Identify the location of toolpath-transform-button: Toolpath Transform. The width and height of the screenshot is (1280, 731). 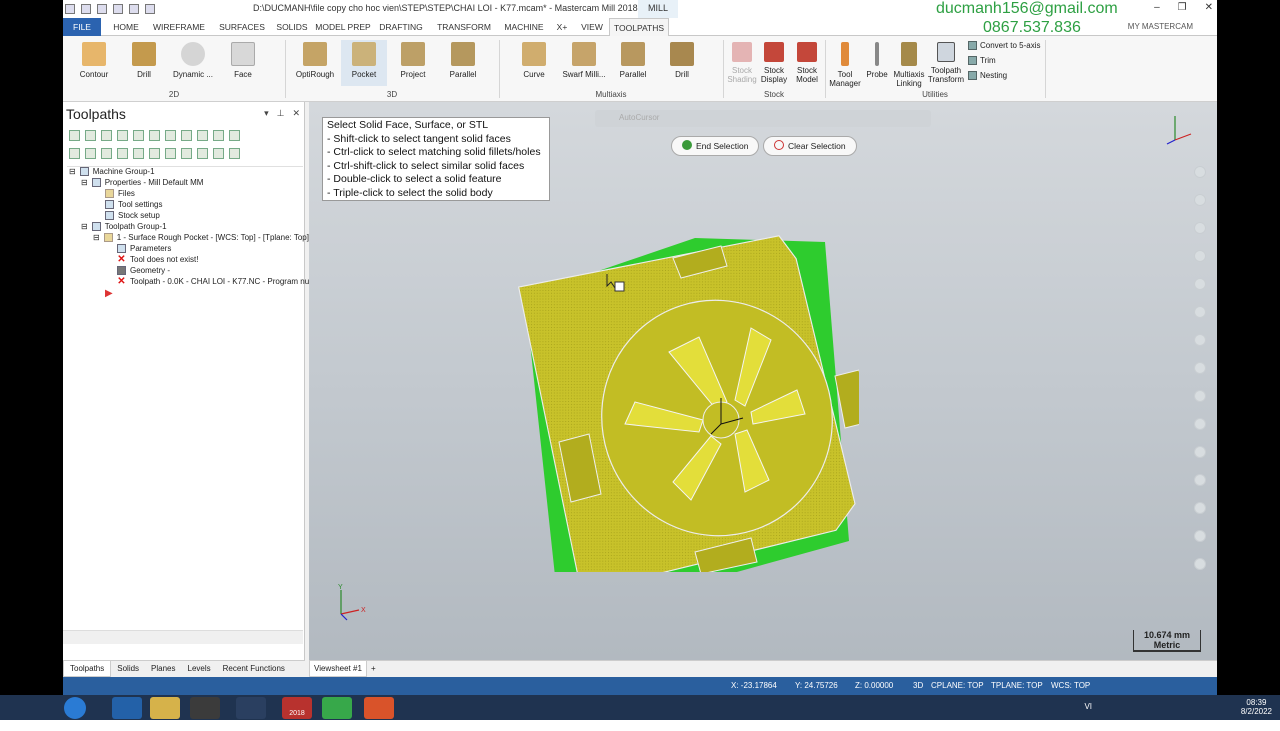
(946, 63).